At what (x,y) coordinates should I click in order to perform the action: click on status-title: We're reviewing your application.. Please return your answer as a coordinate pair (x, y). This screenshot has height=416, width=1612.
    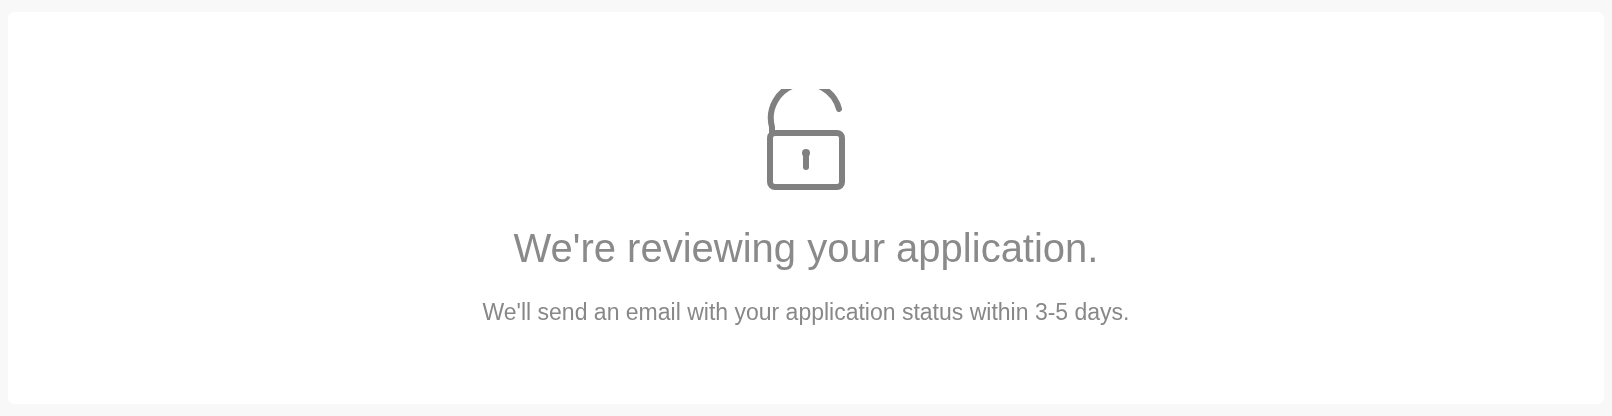
    Looking at the image, I should click on (806, 248).